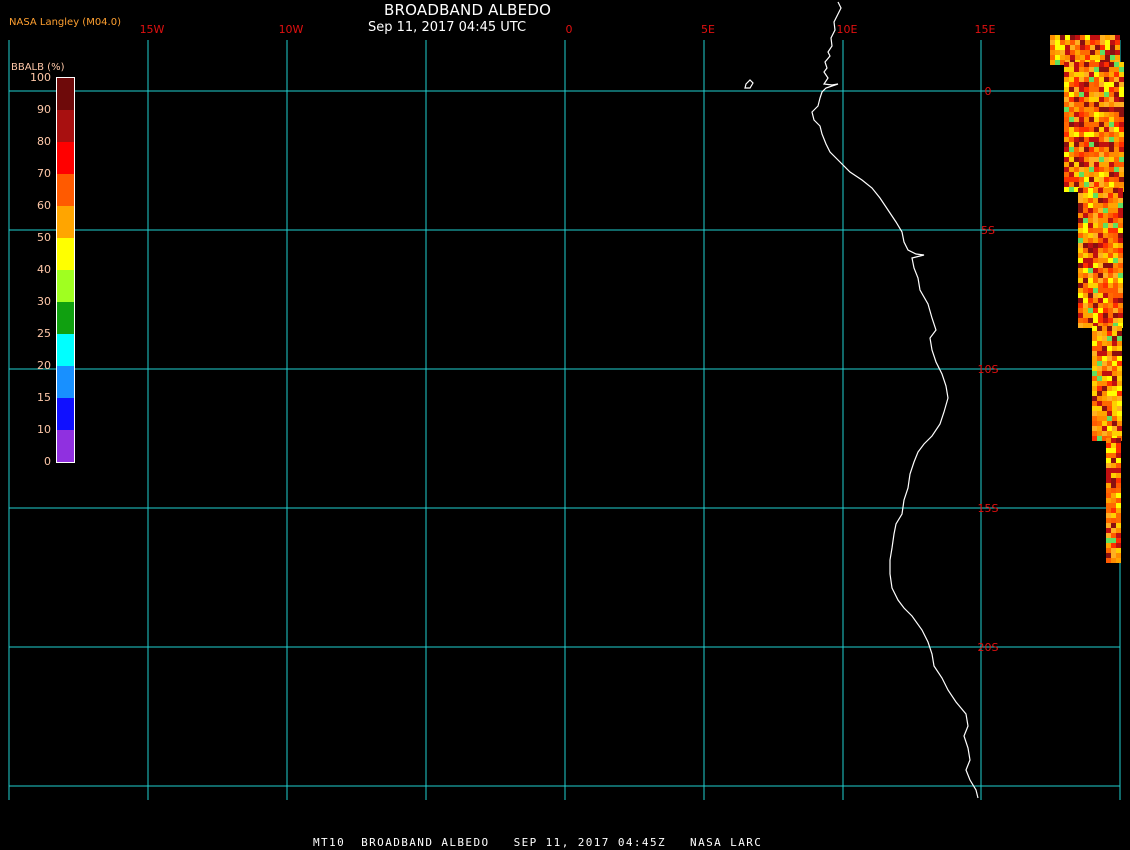 This screenshot has height=850, width=1130. I want to click on credit-label: NASA Langley (M04.0), so click(65, 22).